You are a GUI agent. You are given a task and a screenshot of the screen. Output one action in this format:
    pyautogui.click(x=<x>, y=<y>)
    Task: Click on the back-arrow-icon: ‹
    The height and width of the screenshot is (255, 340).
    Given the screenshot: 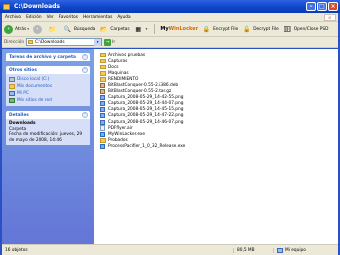 What is the action you would take?
    pyautogui.click(x=8, y=29)
    